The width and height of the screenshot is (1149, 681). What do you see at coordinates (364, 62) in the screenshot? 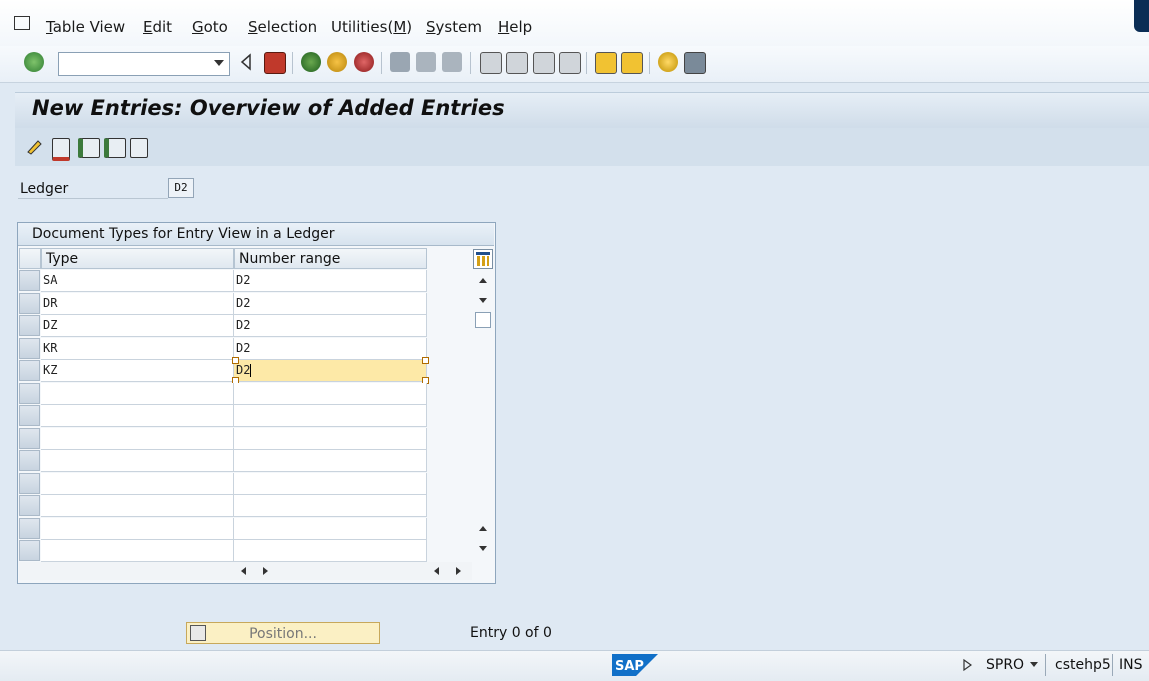
I see `cancel-icon` at bounding box center [364, 62].